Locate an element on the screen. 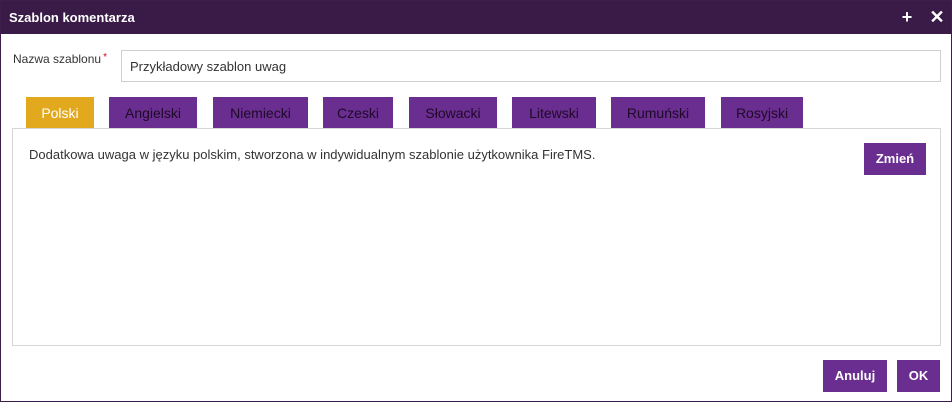 The height and width of the screenshot is (402, 952). tab-russian: Rosyjski is located at coordinates (762, 113).